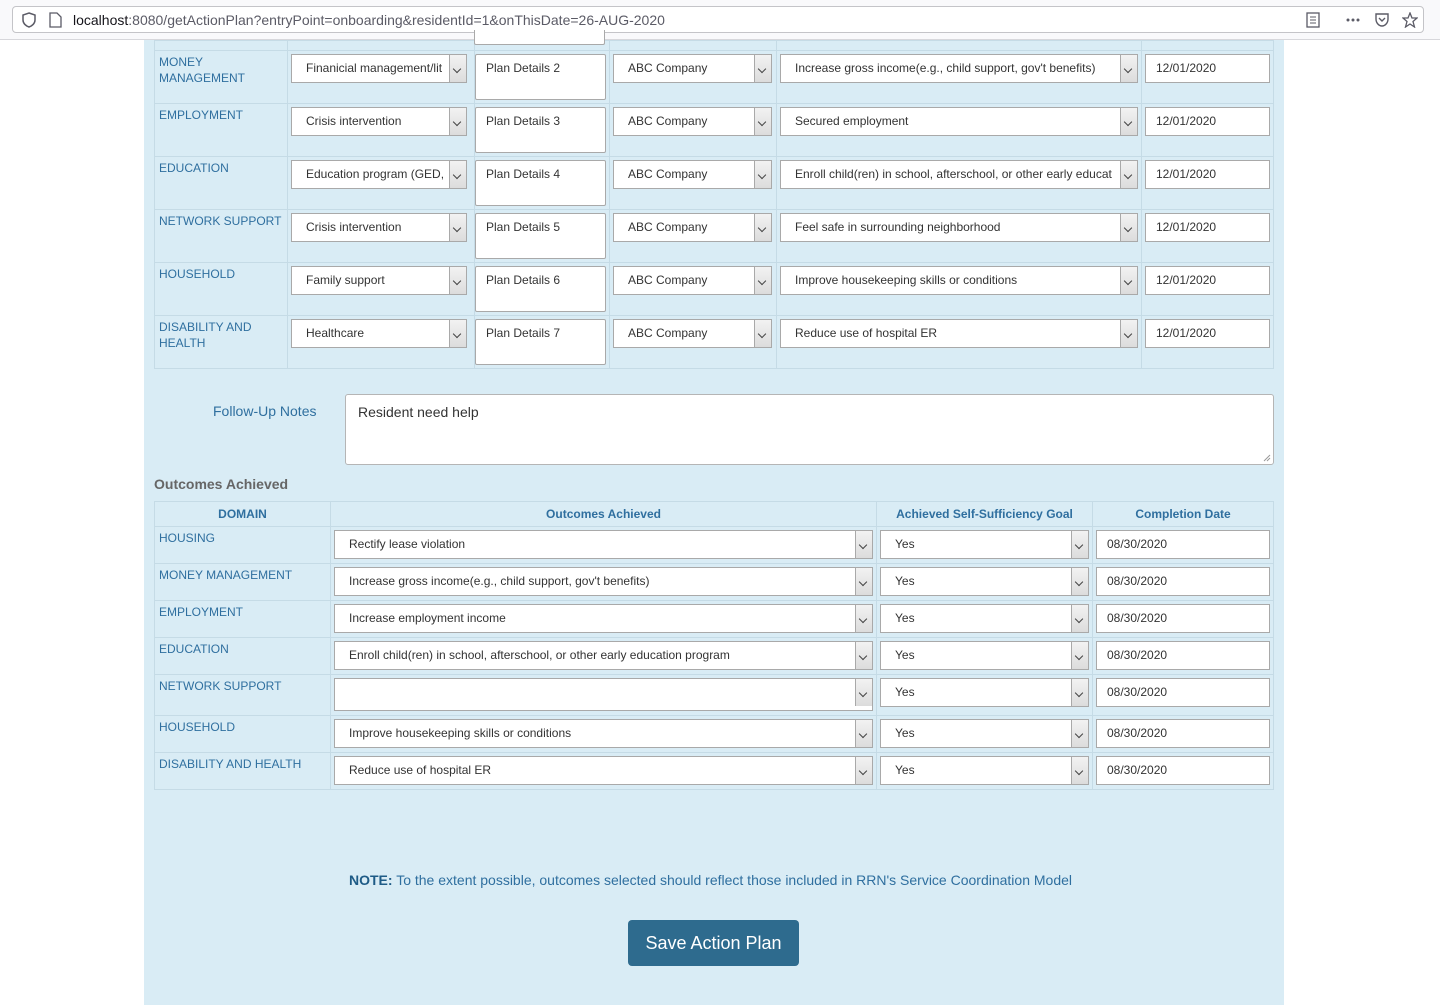  Describe the element at coordinates (905, 733) in the screenshot. I see `self-sufficiency-goal-select-value: Yes` at that location.